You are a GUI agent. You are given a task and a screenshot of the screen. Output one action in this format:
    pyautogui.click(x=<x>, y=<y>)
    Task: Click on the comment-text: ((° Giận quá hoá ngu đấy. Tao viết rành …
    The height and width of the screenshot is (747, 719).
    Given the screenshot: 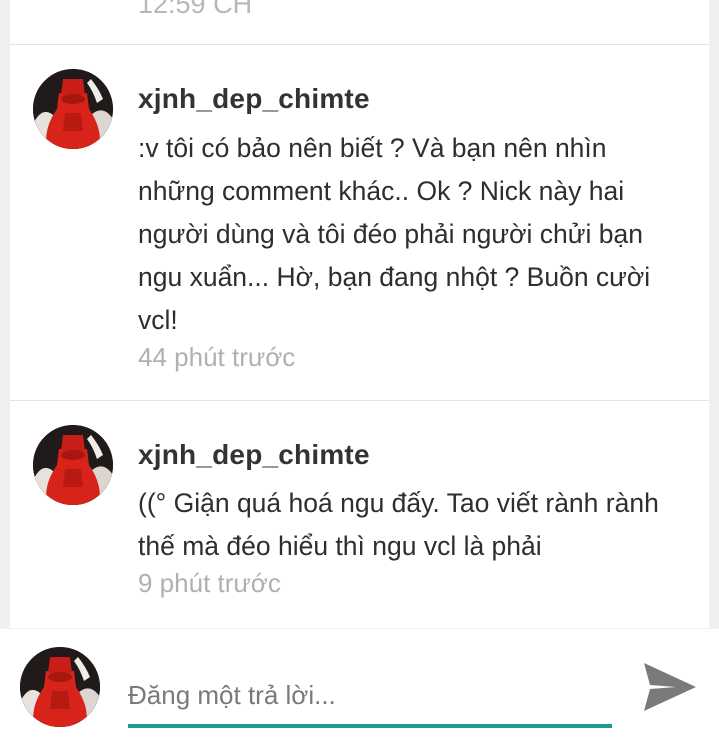 What is the action you would take?
    pyautogui.click(x=398, y=524)
    